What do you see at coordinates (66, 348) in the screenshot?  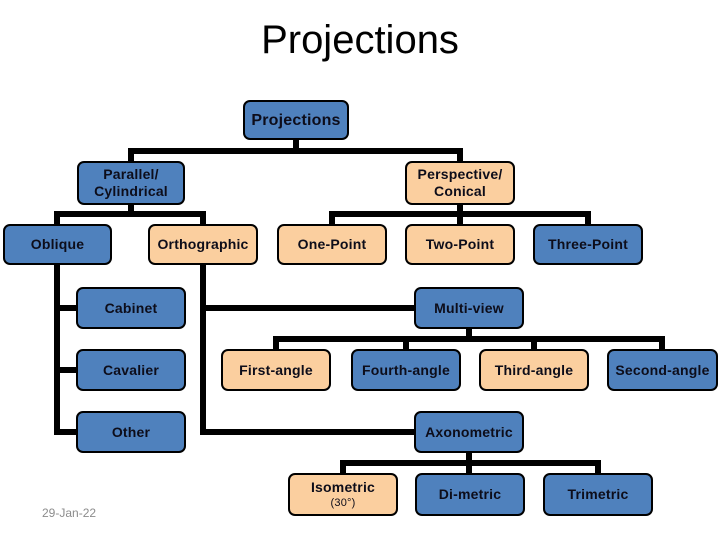 I see `edge-oblique-children` at bounding box center [66, 348].